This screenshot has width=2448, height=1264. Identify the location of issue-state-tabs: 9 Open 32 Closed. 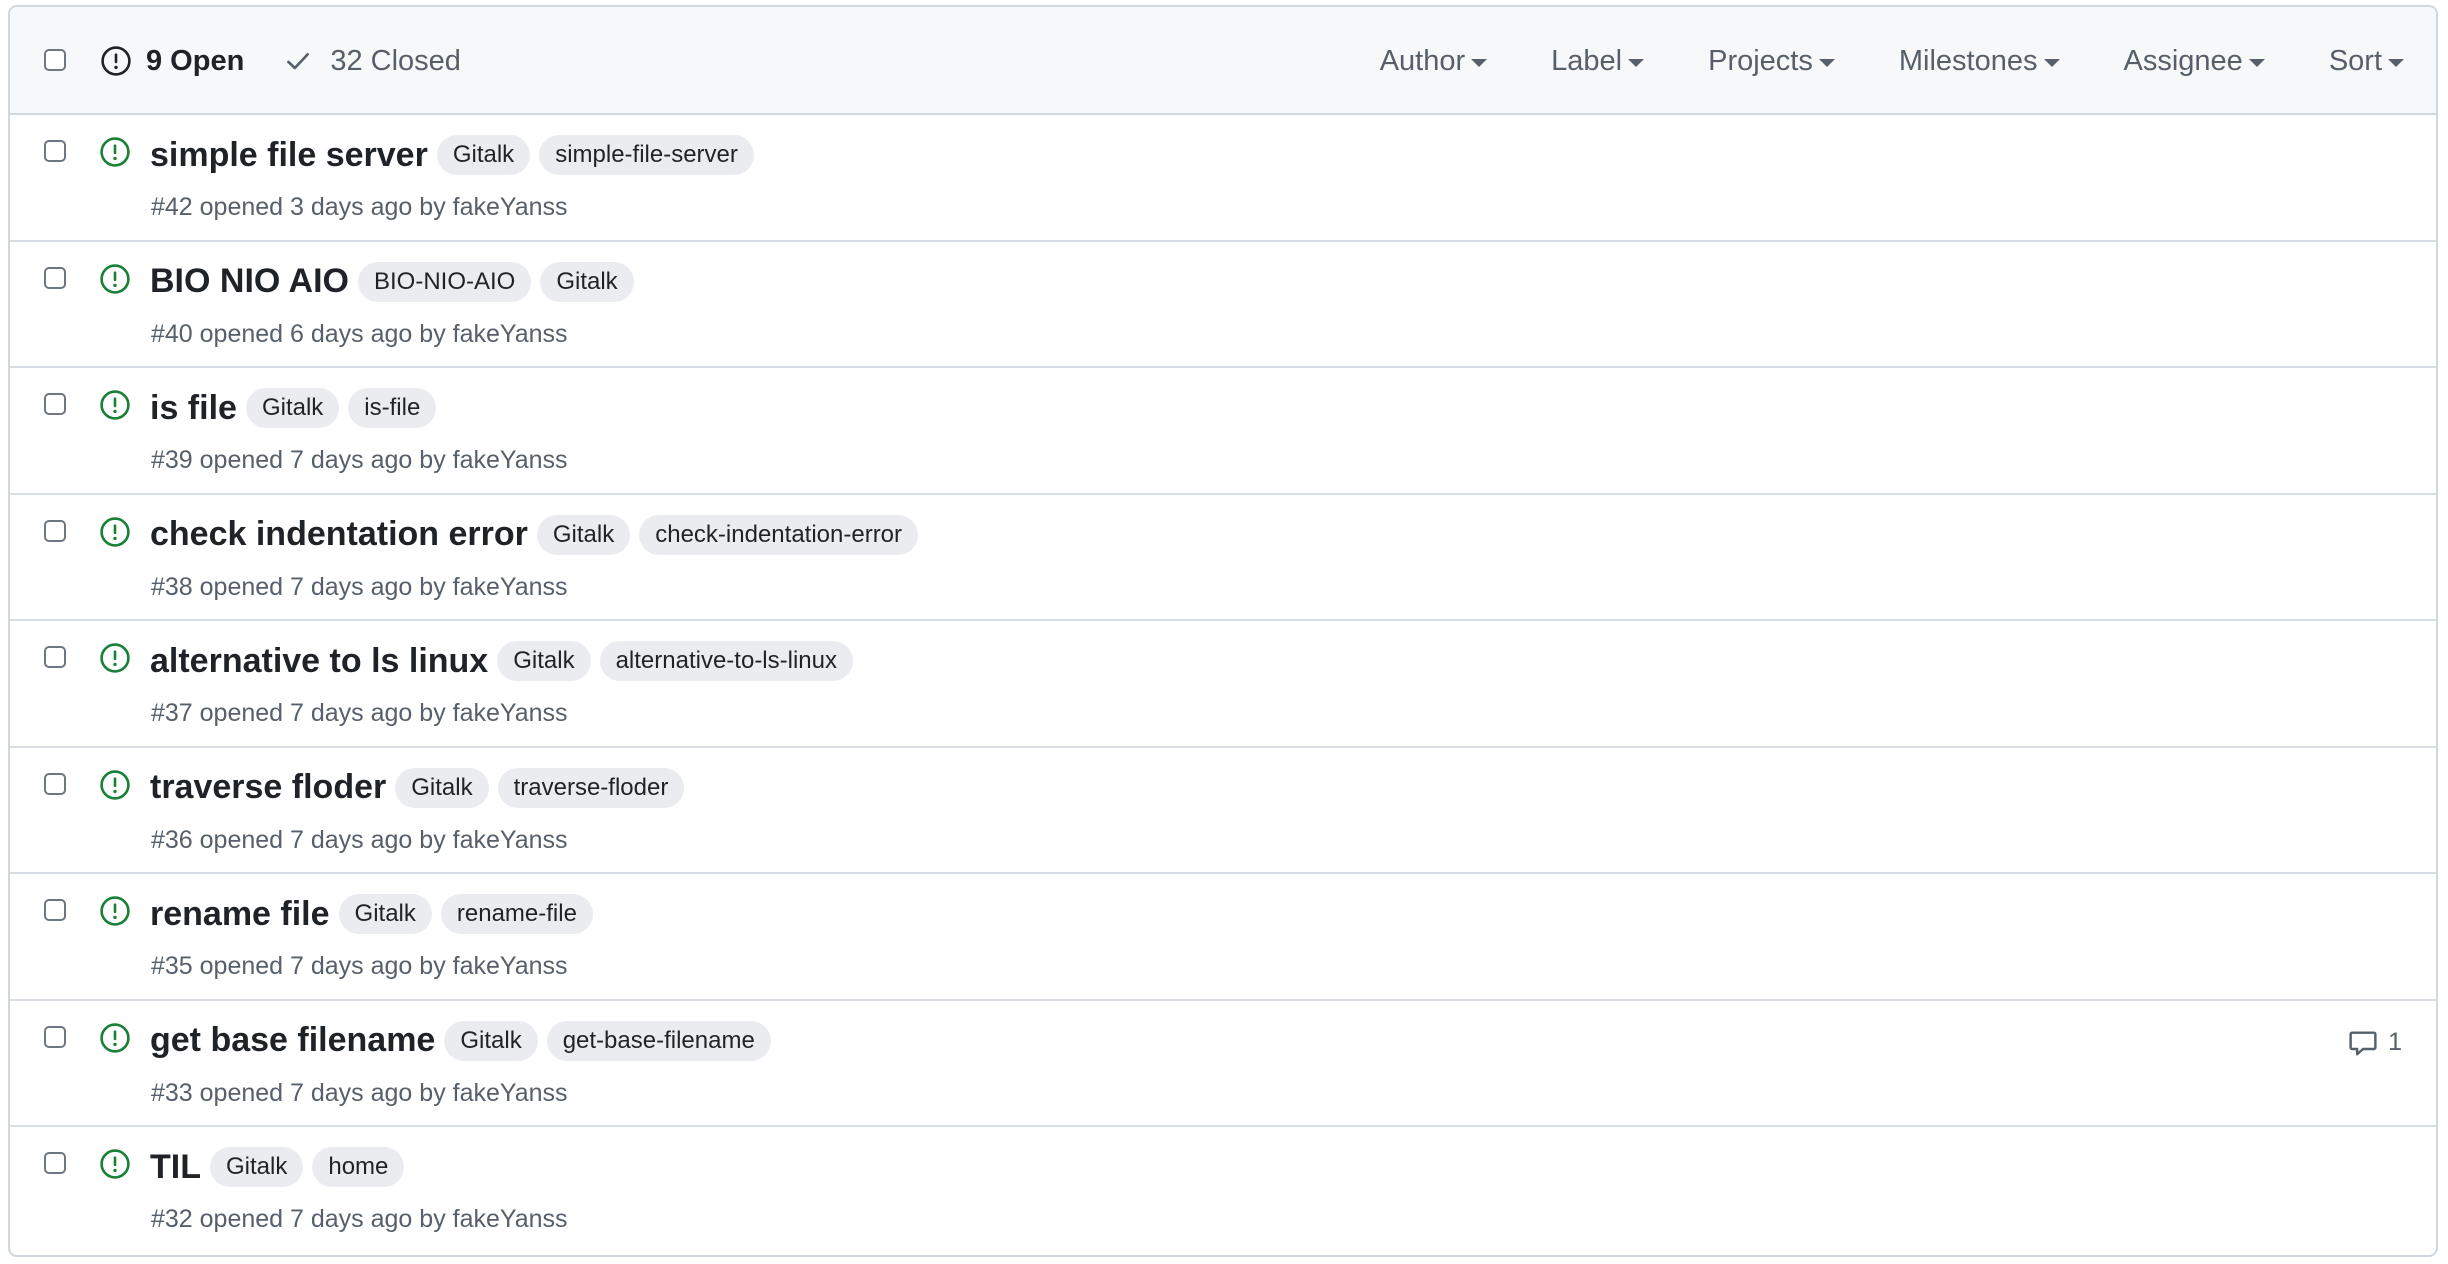
(280, 61).